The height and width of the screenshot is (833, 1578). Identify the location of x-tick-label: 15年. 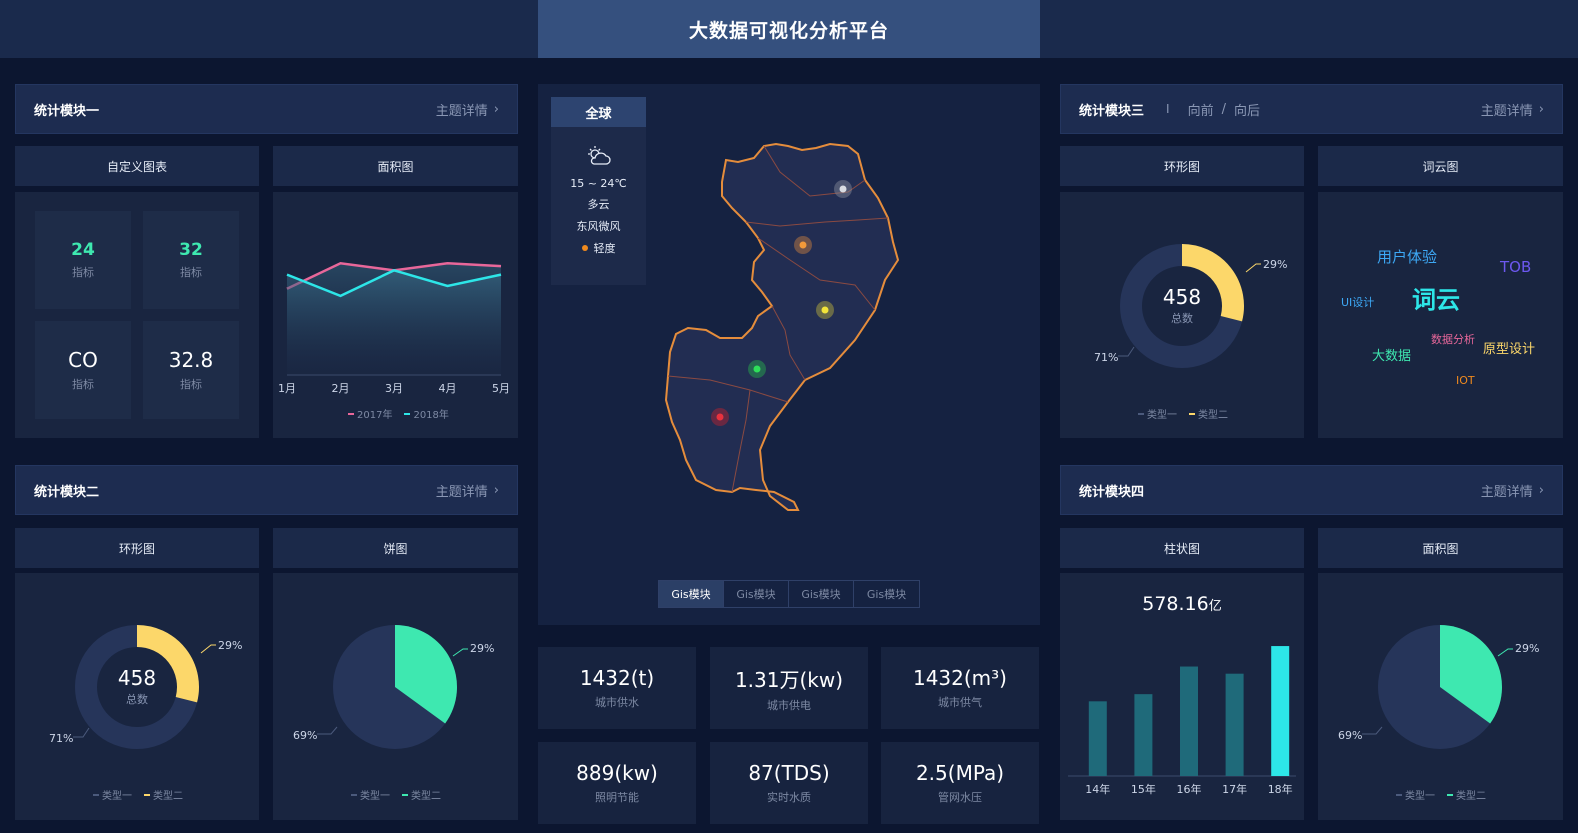
(1143, 789).